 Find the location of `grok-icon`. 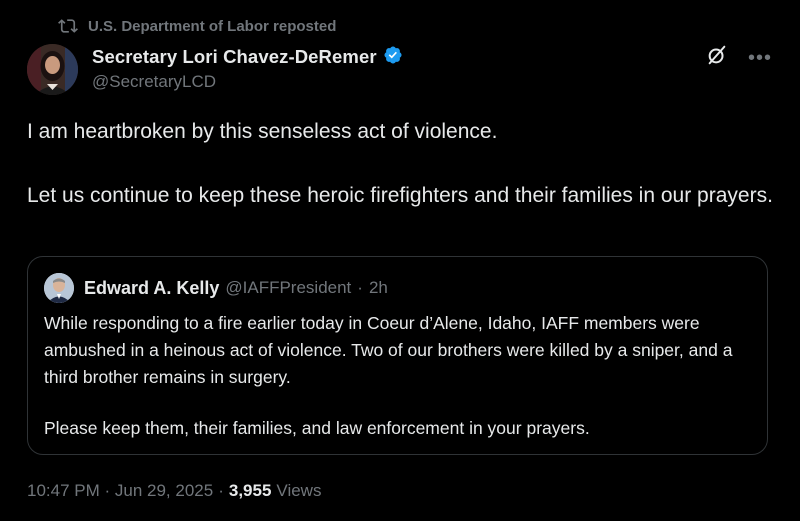

grok-icon is located at coordinates (717, 57).